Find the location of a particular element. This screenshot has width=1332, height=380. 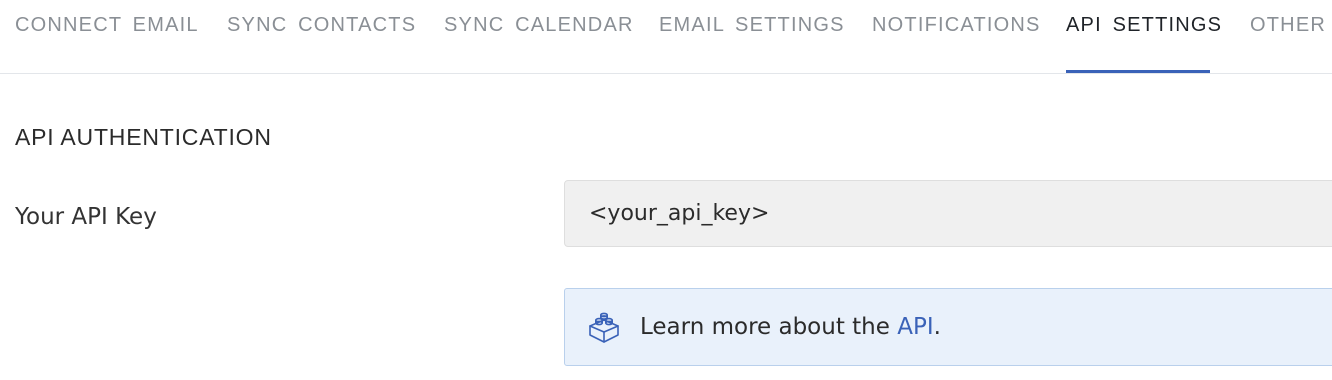

tab-label: SYNC CALENDAR is located at coordinates (539, 25).